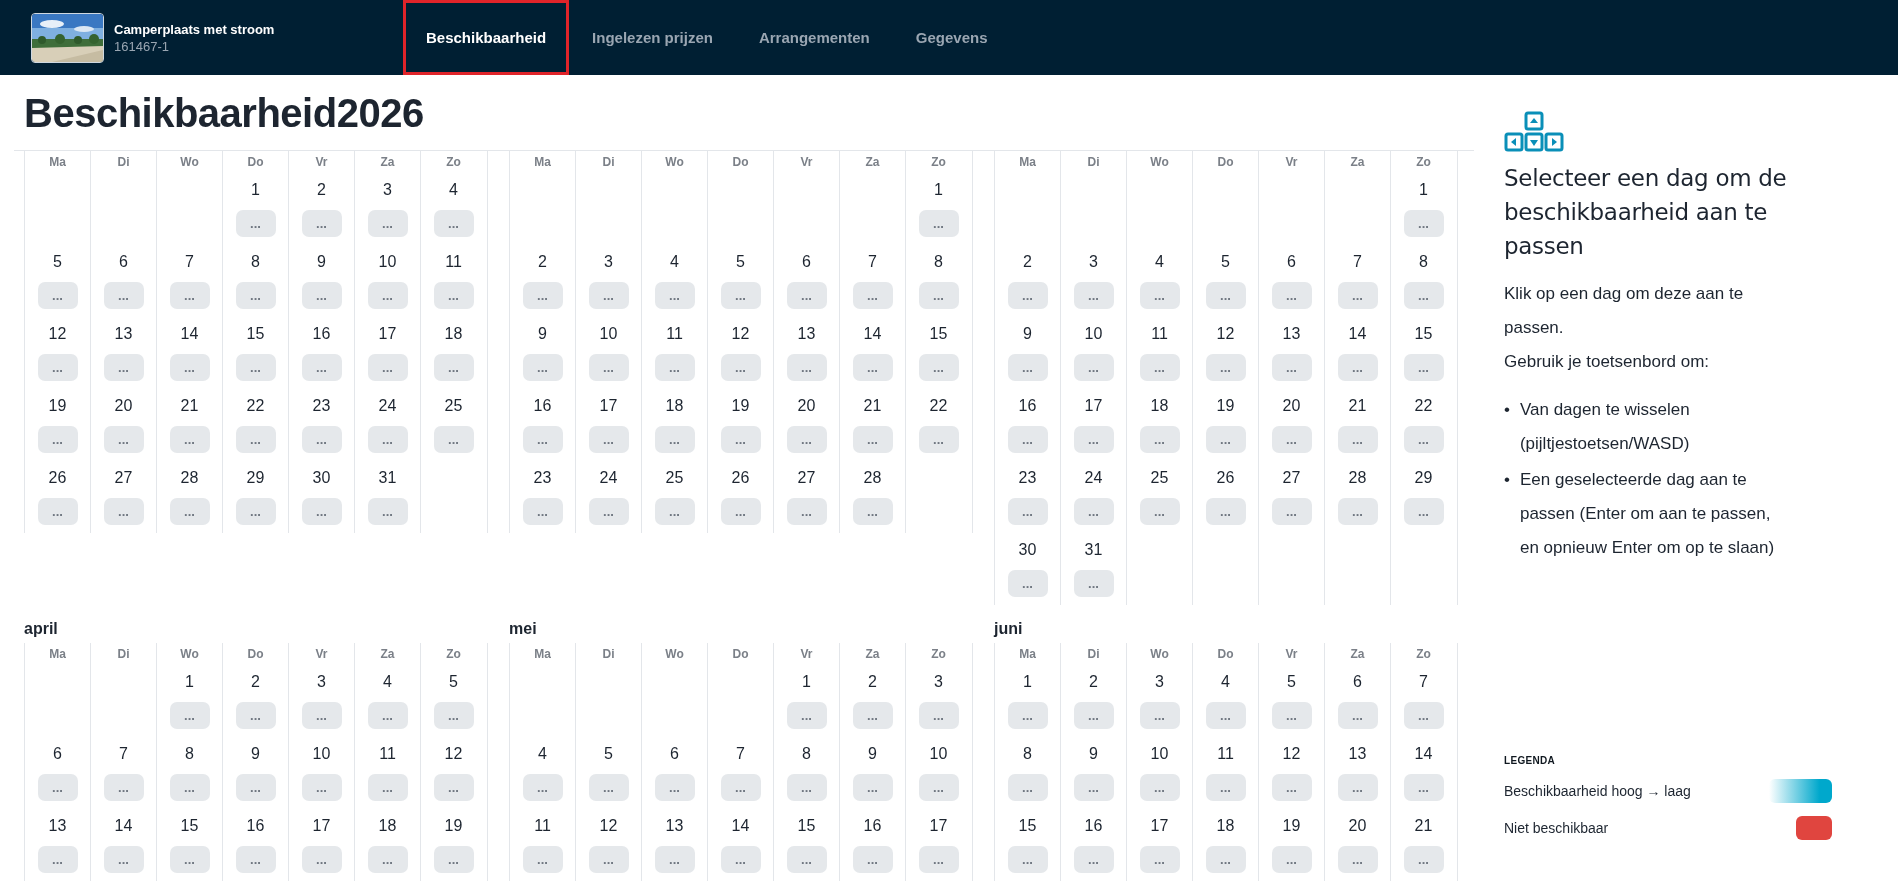 The width and height of the screenshot is (1898, 896). I want to click on nav-tab: Arrangementen, so click(814, 37).